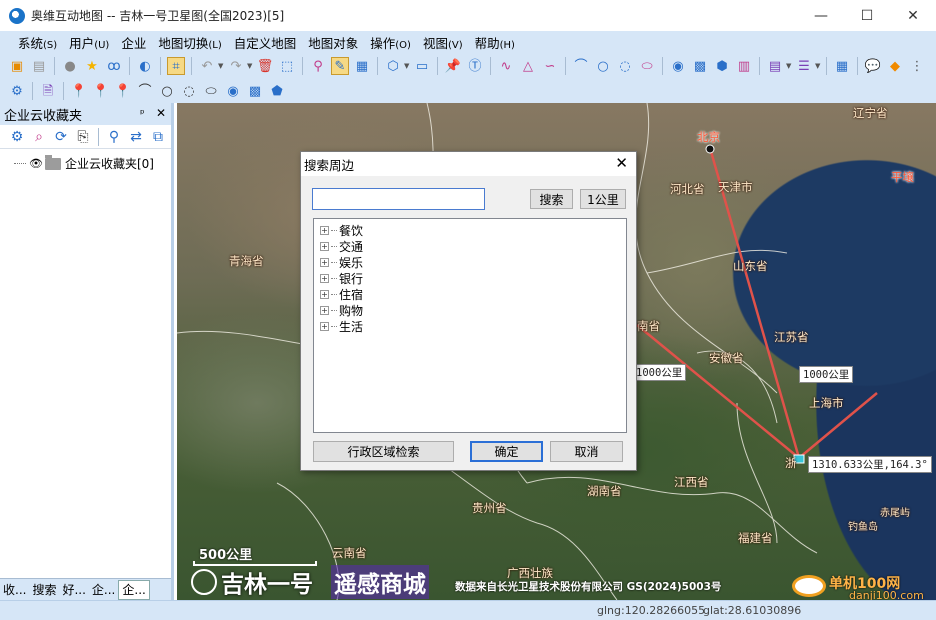 The height and width of the screenshot is (620, 936). Describe the element at coordinates (873, 66) in the screenshot. I see `chat-icon: 💬` at that location.